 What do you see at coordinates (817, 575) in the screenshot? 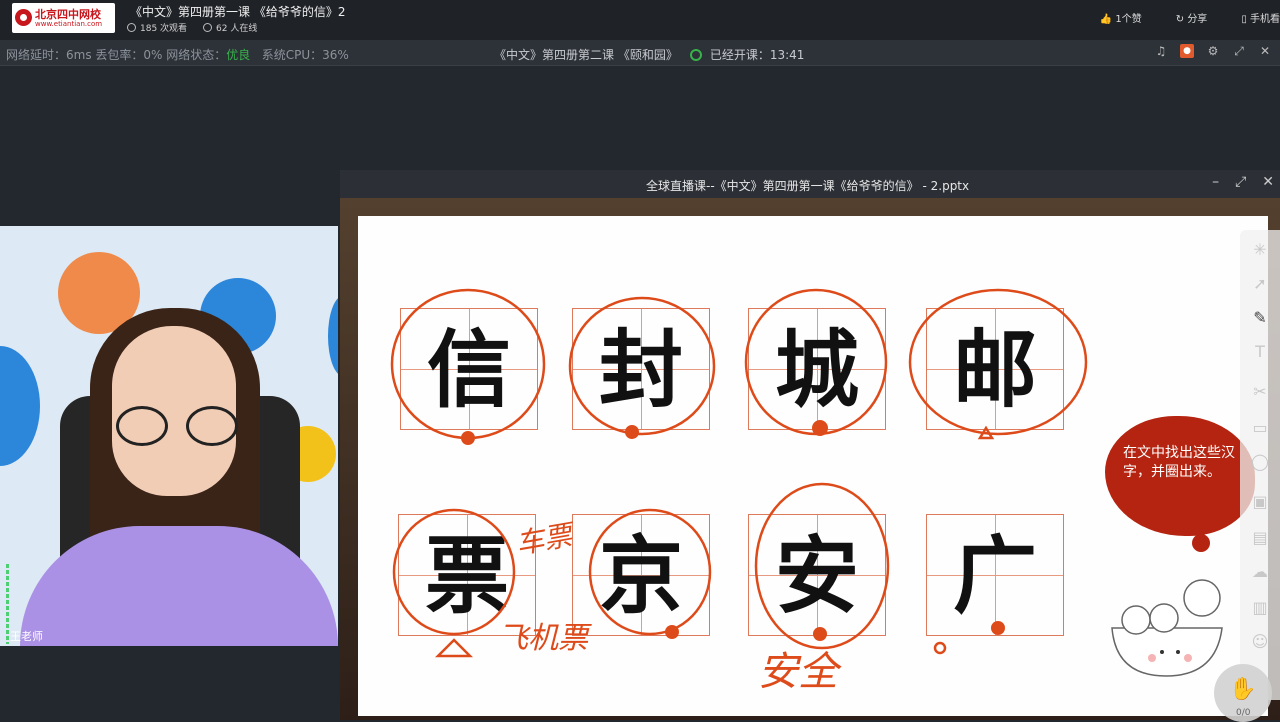
I see `hanzi-char: 安` at bounding box center [817, 575].